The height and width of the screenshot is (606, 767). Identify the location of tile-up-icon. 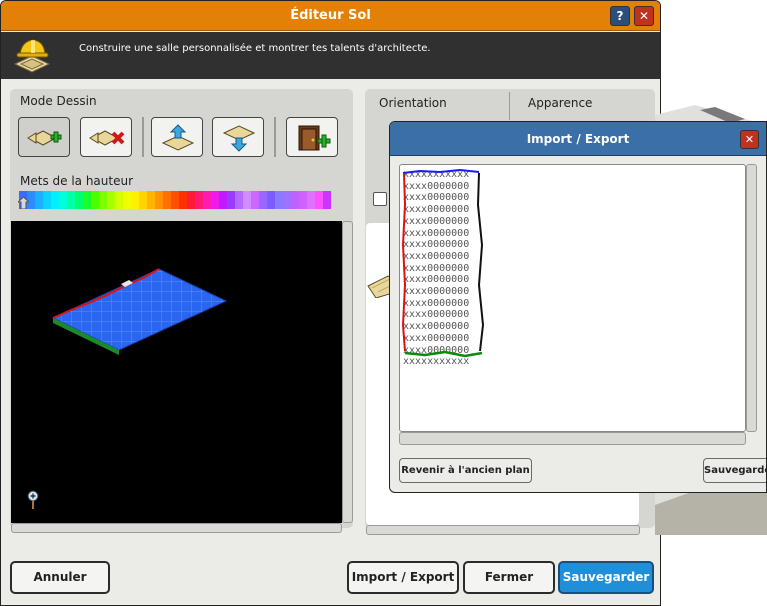
(178, 137).